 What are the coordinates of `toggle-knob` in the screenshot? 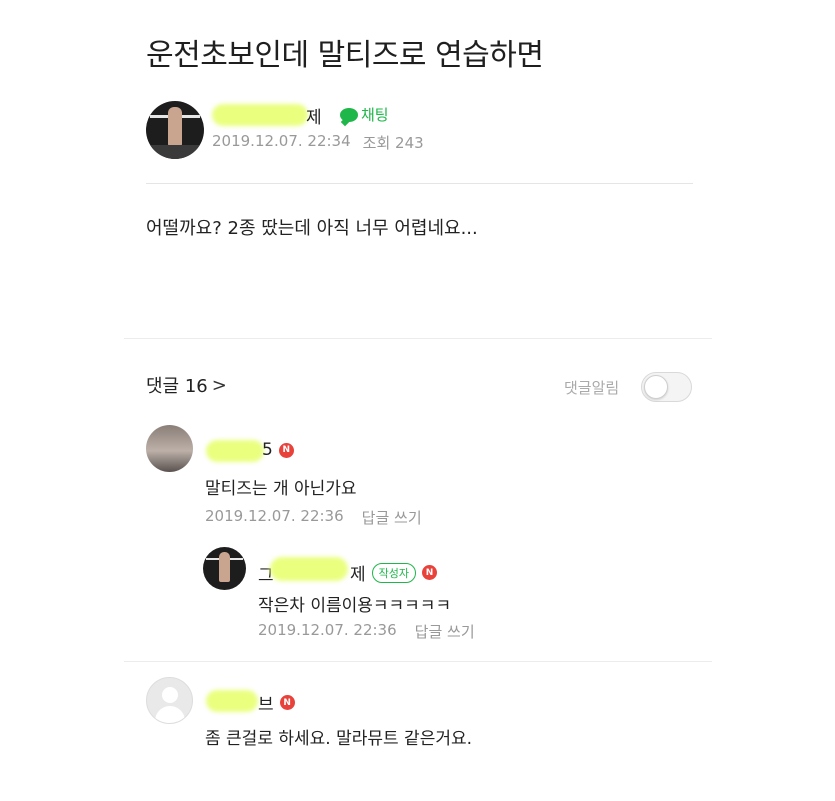 It's located at (656, 387).